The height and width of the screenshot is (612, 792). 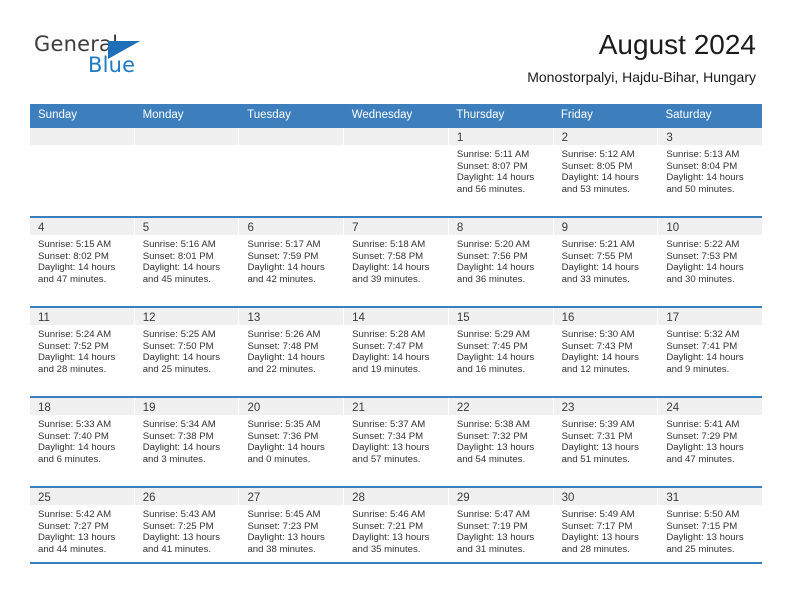 I want to click on daylight-text-line2: and 45 minutes., so click(x=176, y=279).